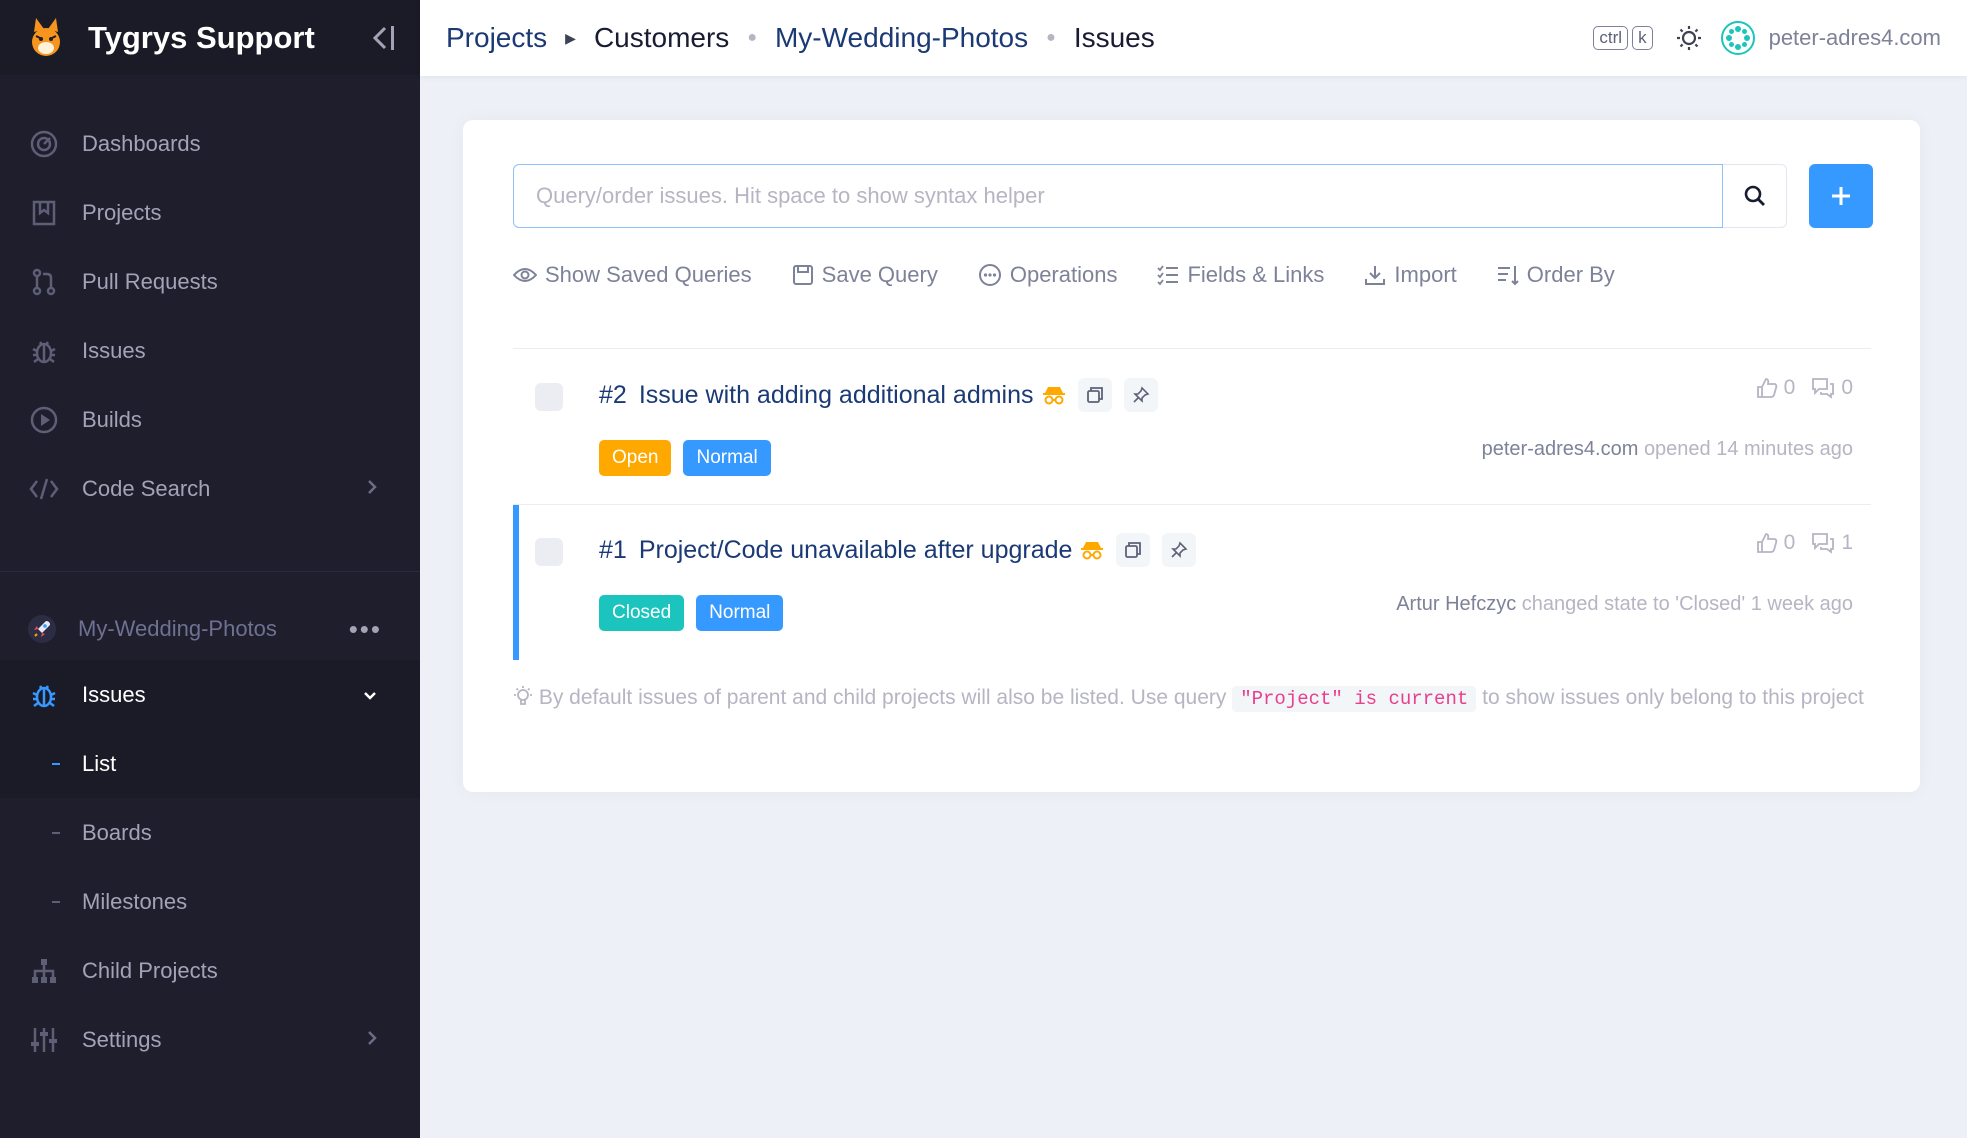 The image size is (1967, 1138). What do you see at coordinates (1847, 542) in the screenshot?
I see `comments-count: 1` at bounding box center [1847, 542].